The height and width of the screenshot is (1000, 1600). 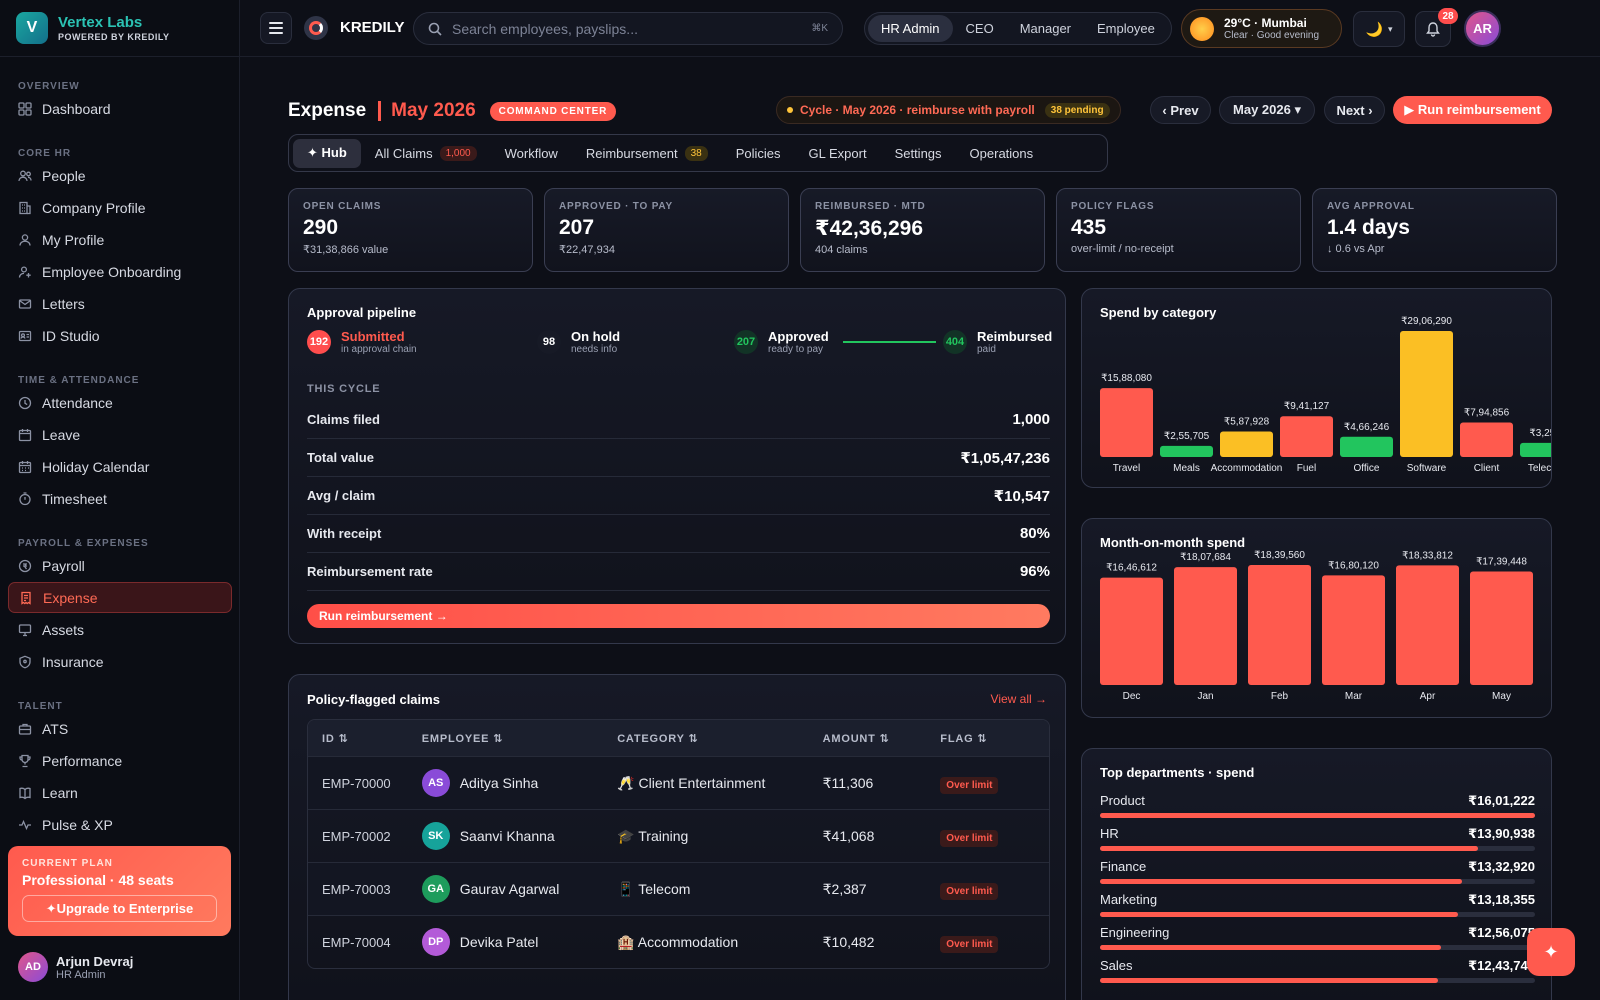 What do you see at coordinates (365, 738) in the screenshot?
I see `column-header: ID ⇅` at bounding box center [365, 738].